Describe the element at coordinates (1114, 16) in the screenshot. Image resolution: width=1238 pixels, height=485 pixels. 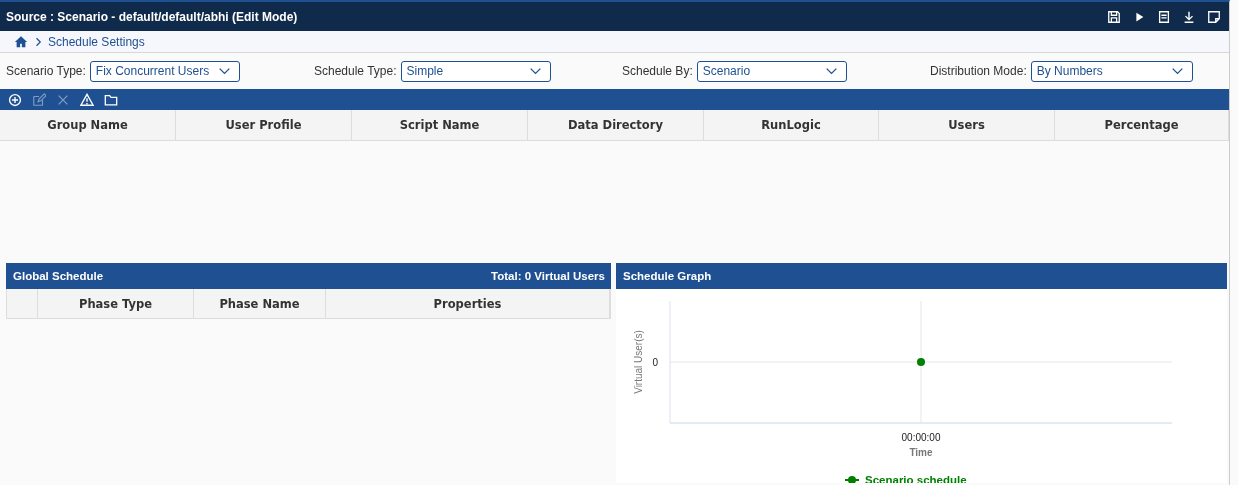
I see `save-icon` at that location.